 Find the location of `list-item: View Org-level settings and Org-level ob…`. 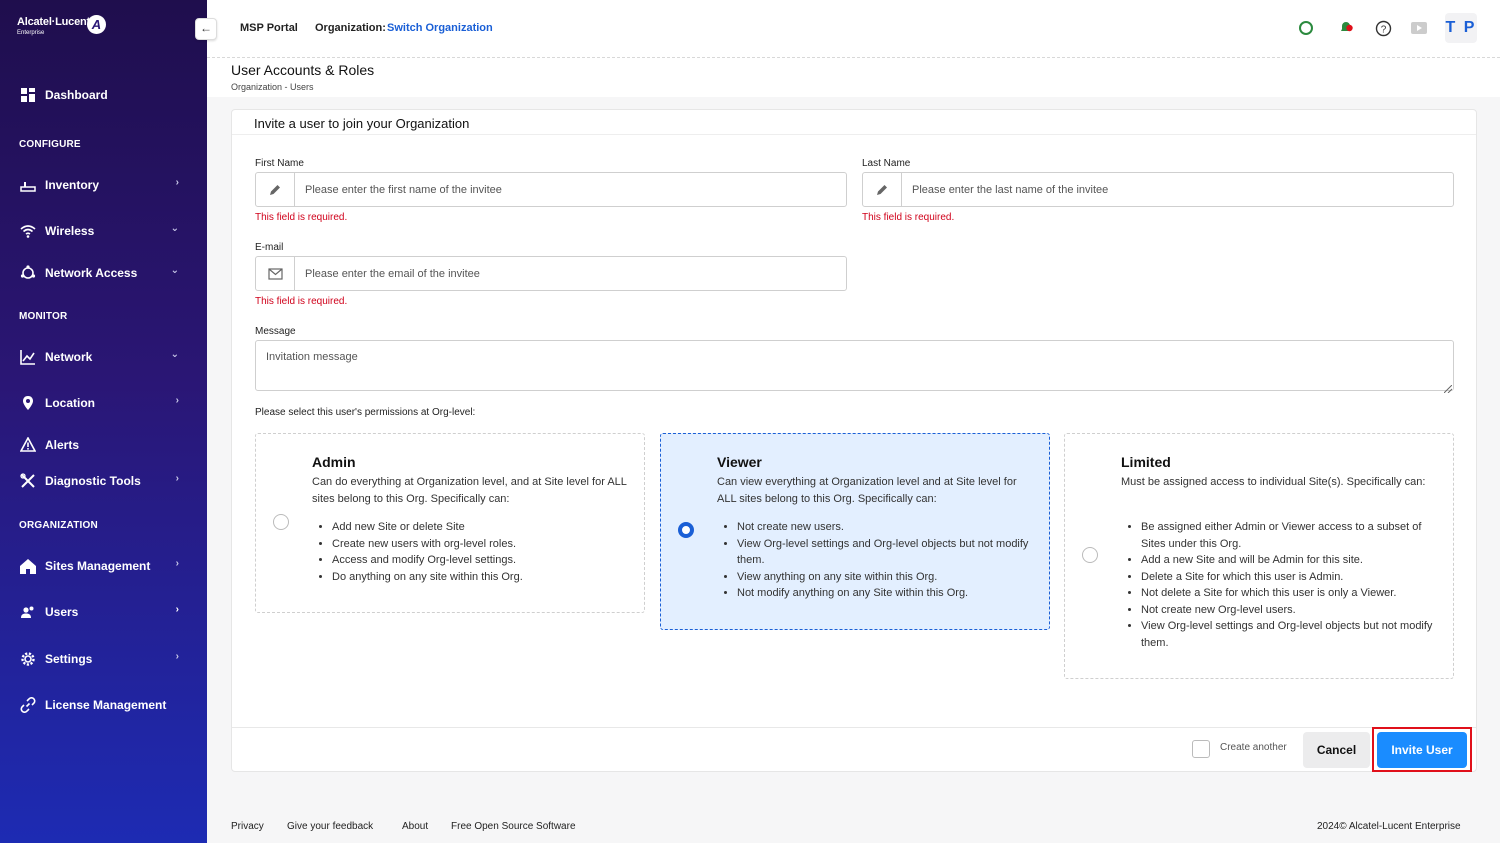

list-item: View Org-level settings and Org-level ob… is located at coordinates (886, 552).